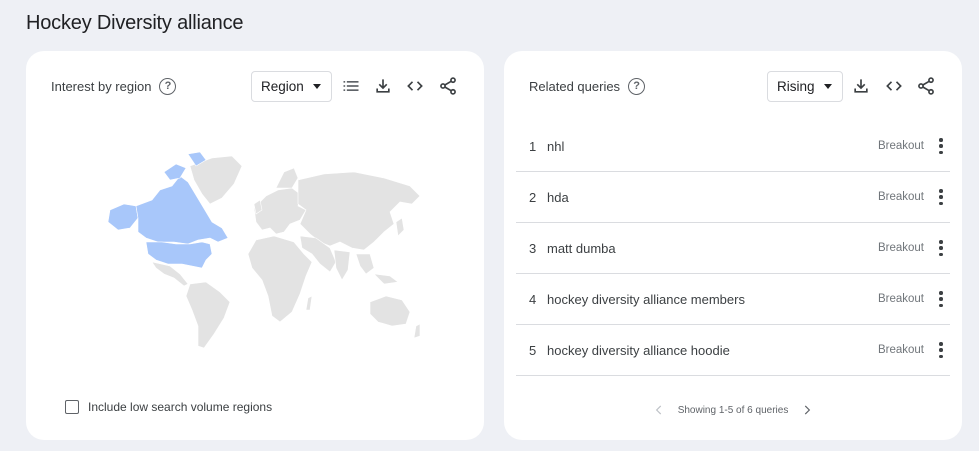  I want to click on query-rank: 3, so click(533, 248).